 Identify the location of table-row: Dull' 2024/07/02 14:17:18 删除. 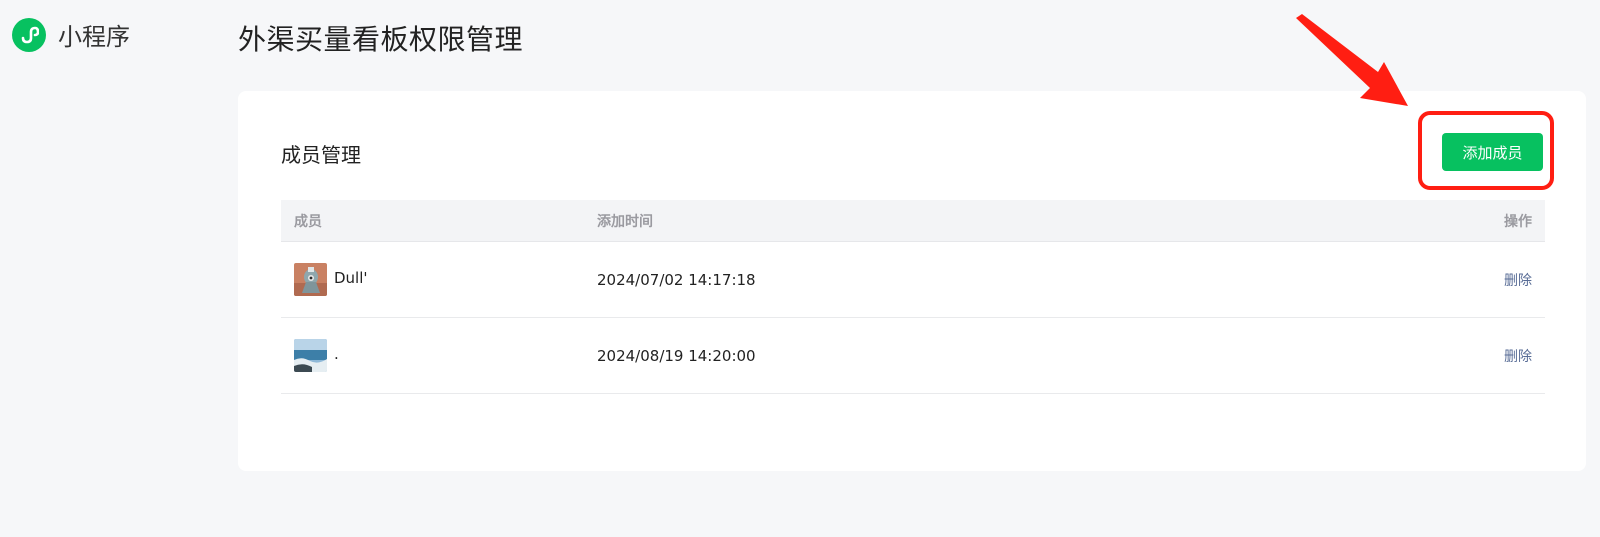
(913, 280).